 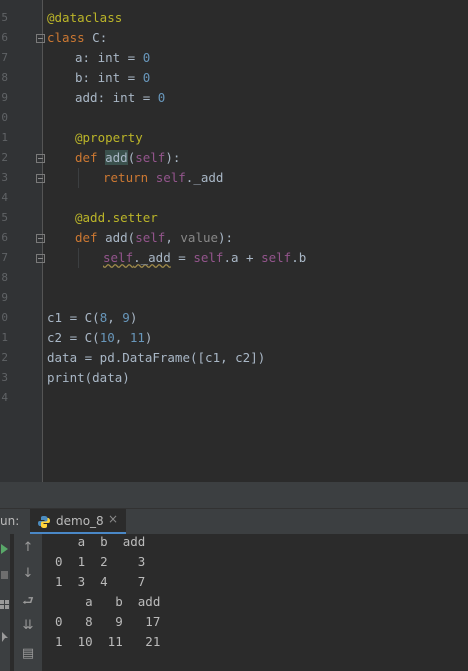 What do you see at coordinates (234, 521) in the screenshot?
I see `run-toolbar: un: demo_8 ×` at bounding box center [234, 521].